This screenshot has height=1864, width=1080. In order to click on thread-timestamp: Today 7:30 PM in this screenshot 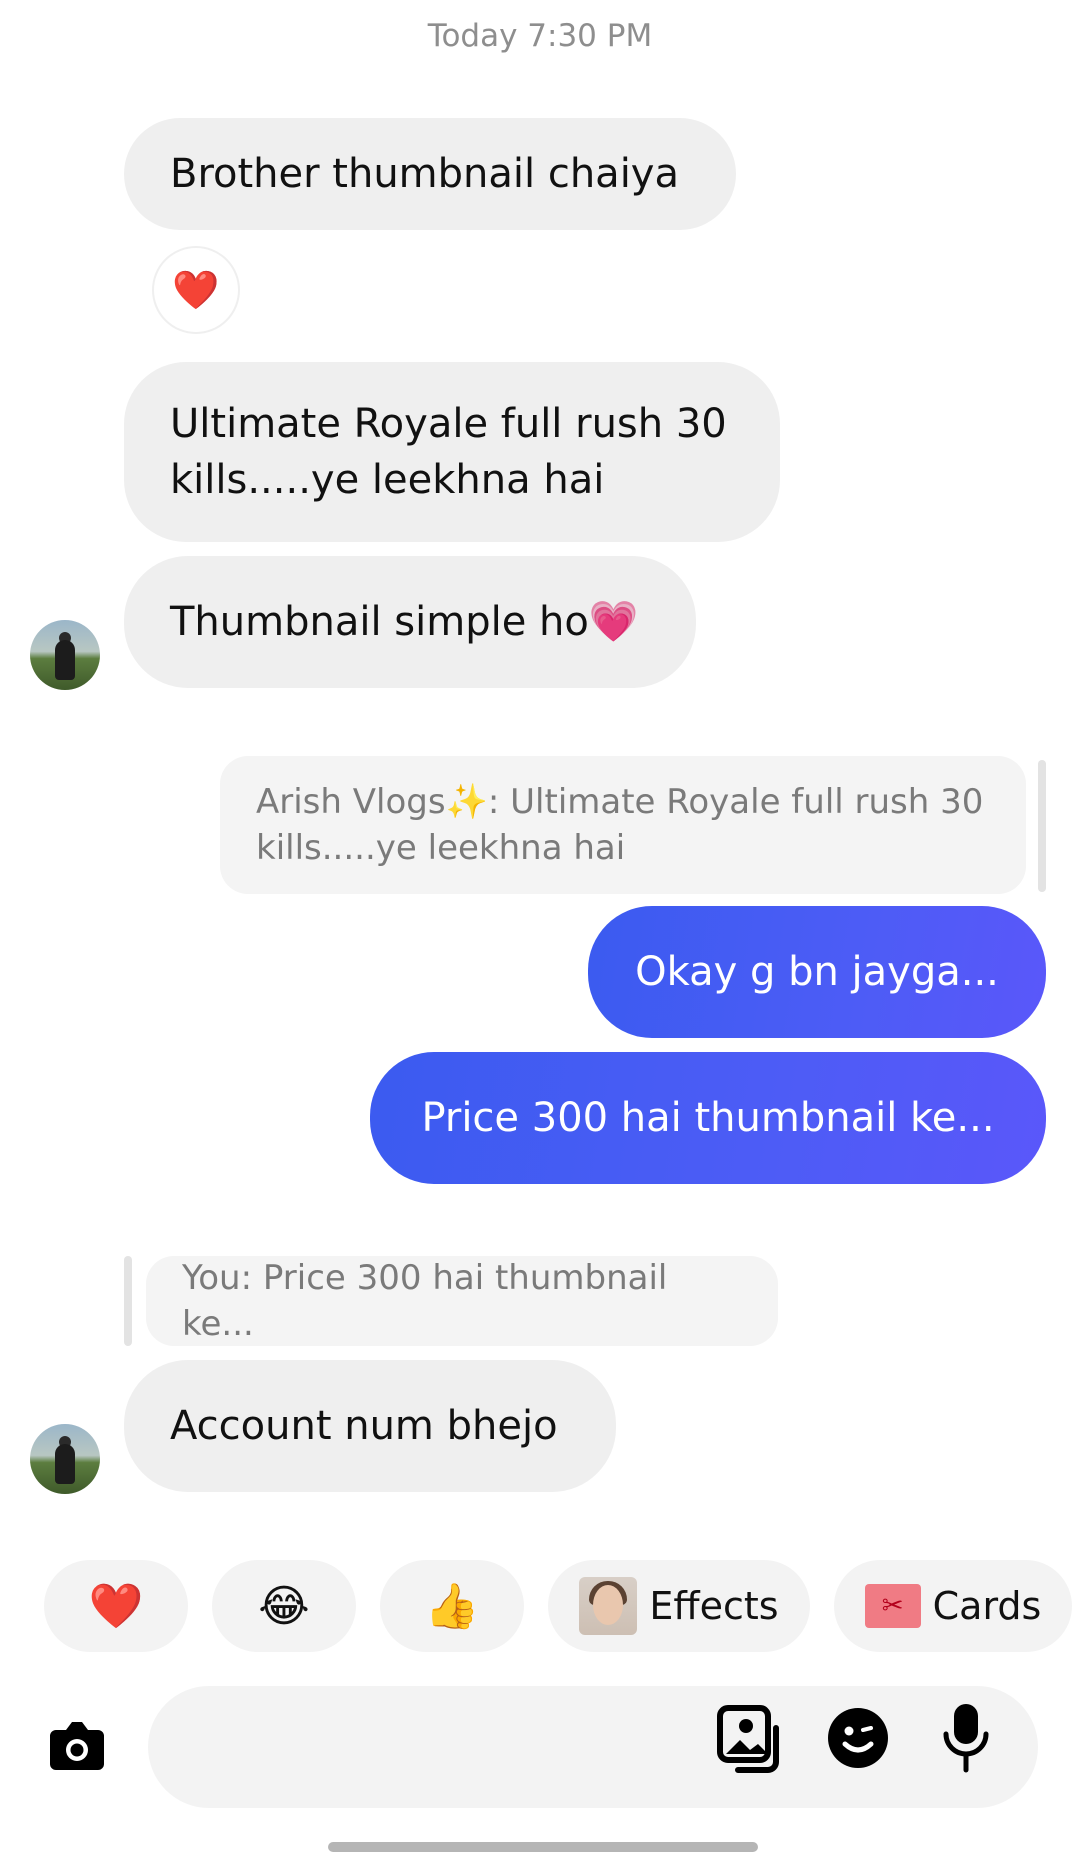, I will do `click(540, 36)`.